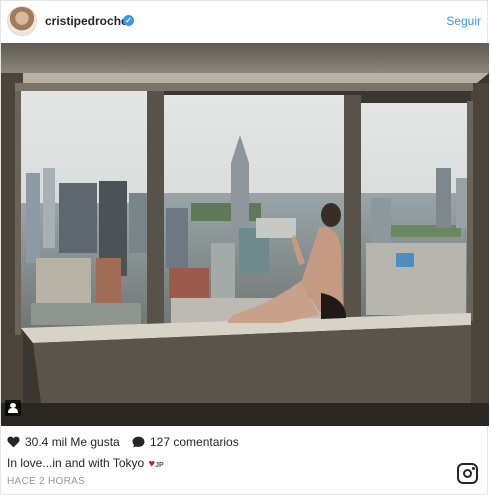 The image size is (491, 495). What do you see at coordinates (76, 463) in the screenshot?
I see `caption-text: In love...in and with Tokyo` at bounding box center [76, 463].